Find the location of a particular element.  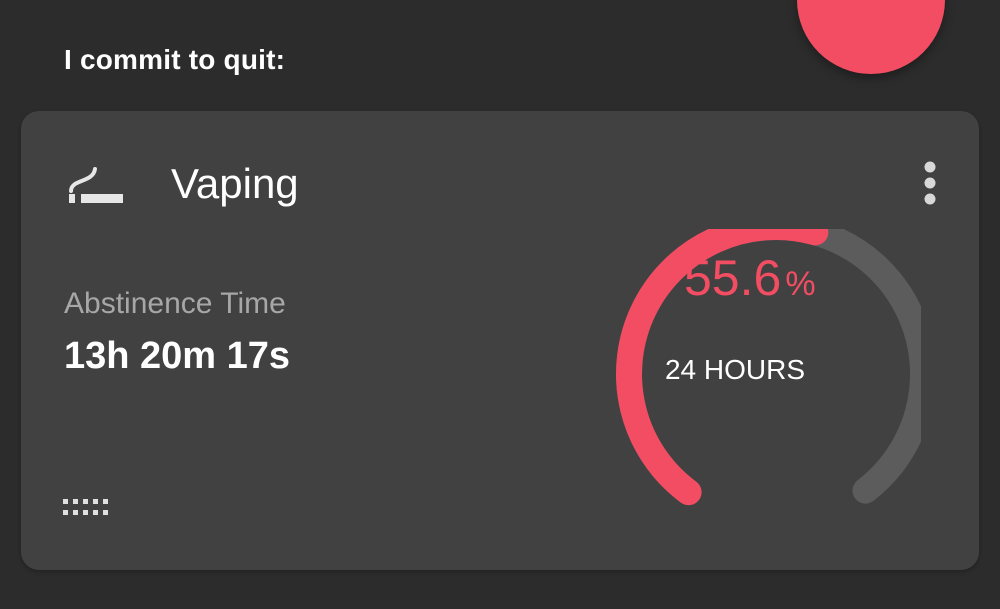

plus-icon is located at coordinates (871, 37).